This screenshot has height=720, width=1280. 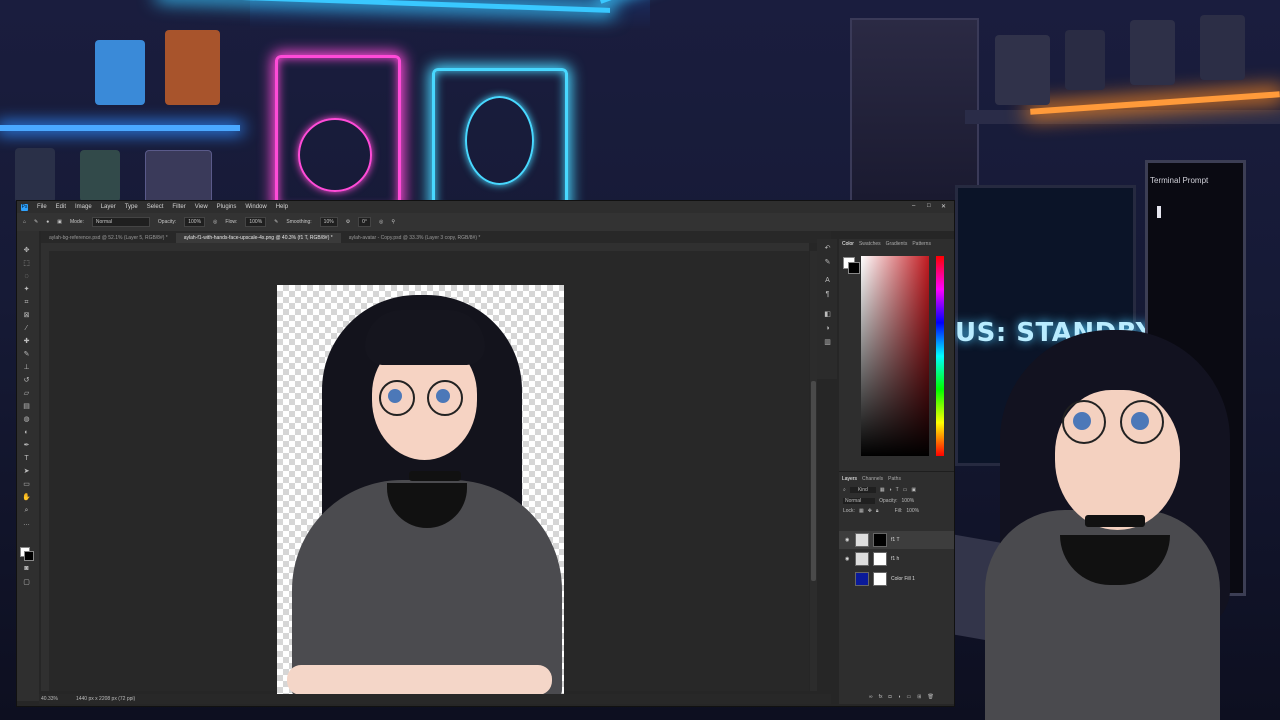 What do you see at coordinates (849, 479) in the screenshot?
I see `tab-layers: Layers` at bounding box center [849, 479].